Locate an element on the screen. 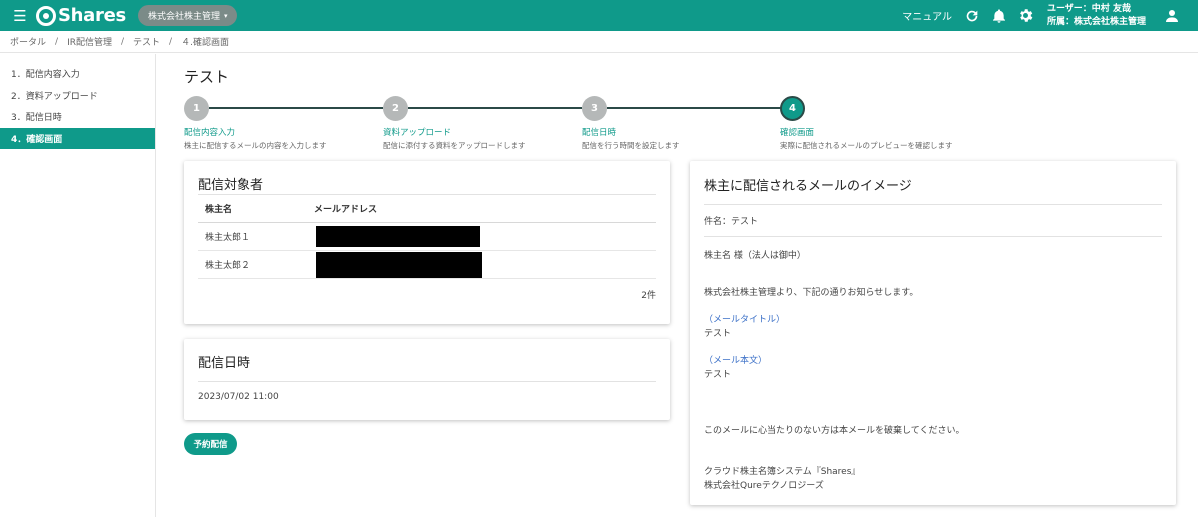 The width and height of the screenshot is (1198, 517). manual-link: マニュアル is located at coordinates (927, 15).